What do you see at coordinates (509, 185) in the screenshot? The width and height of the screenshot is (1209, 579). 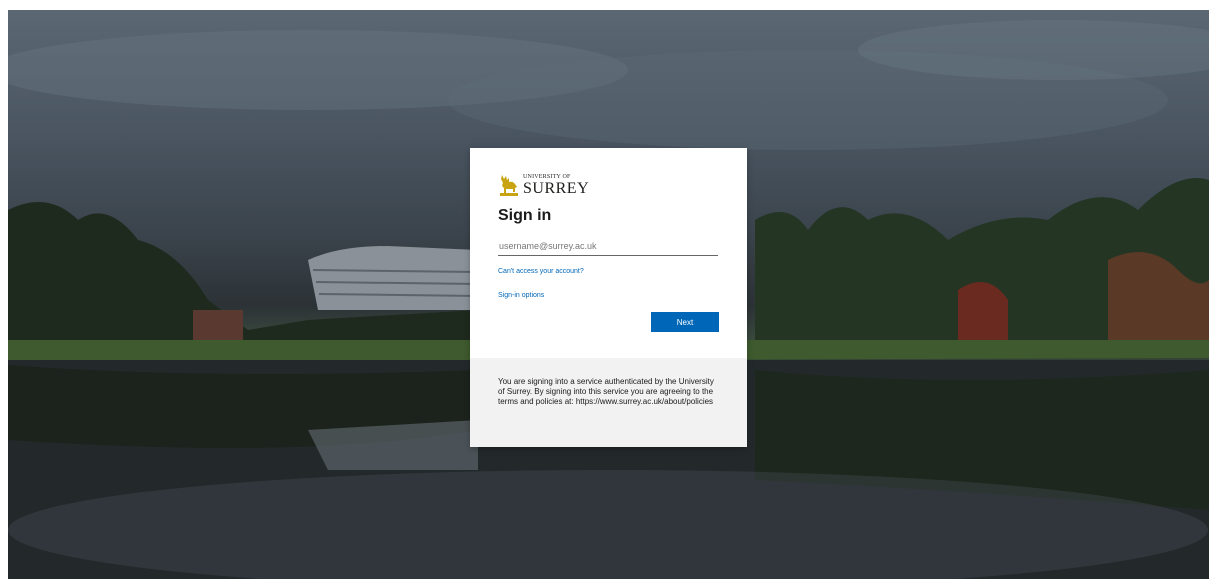 I see `stag-icon` at bounding box center [509, 185].